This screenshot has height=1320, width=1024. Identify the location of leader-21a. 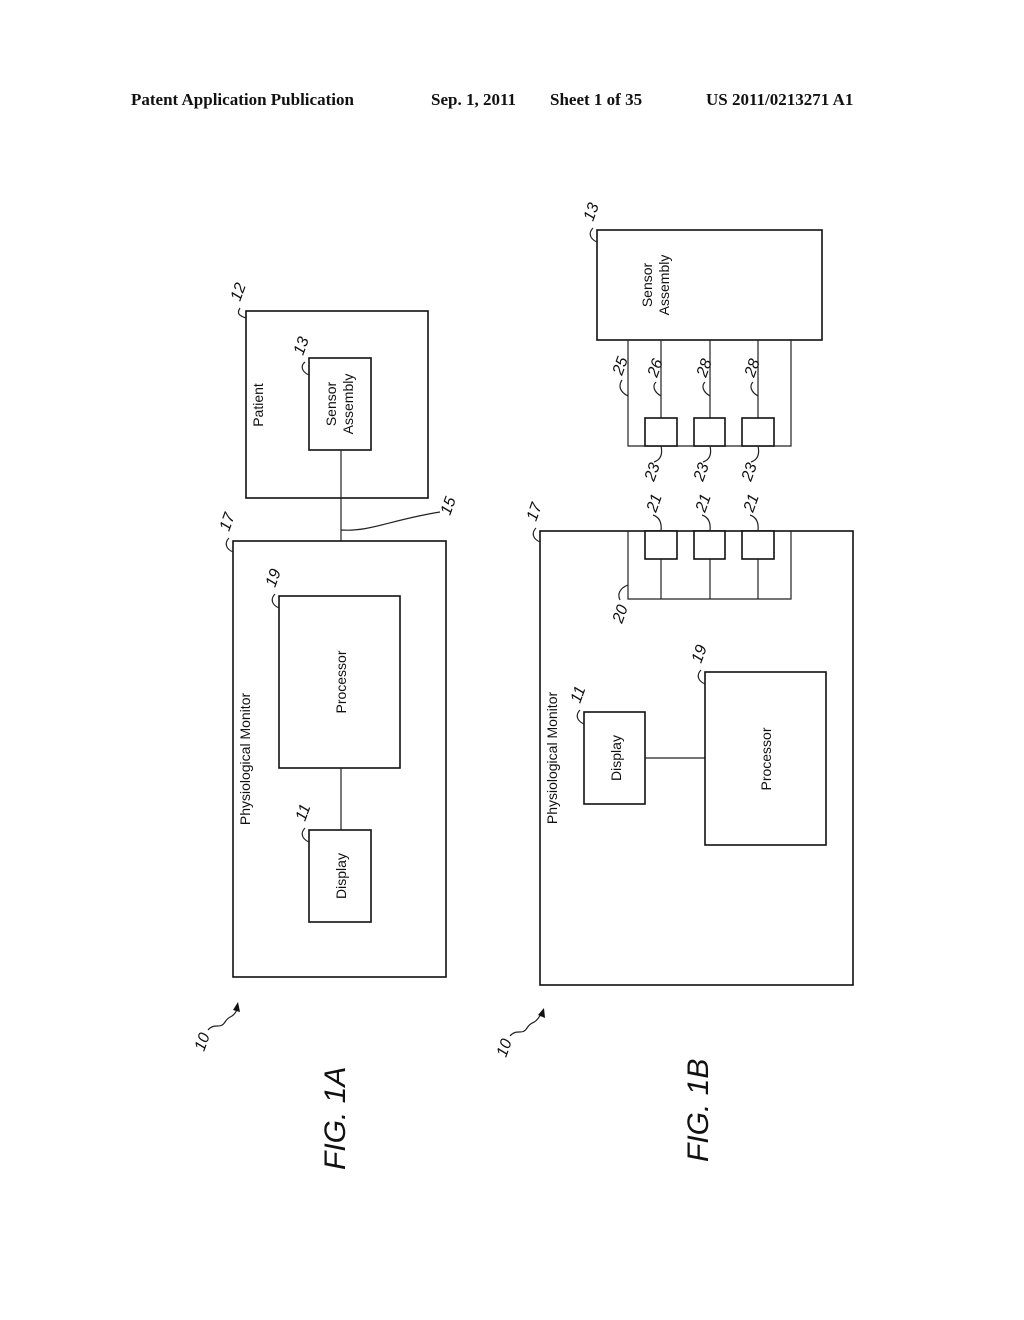
(657, 523).